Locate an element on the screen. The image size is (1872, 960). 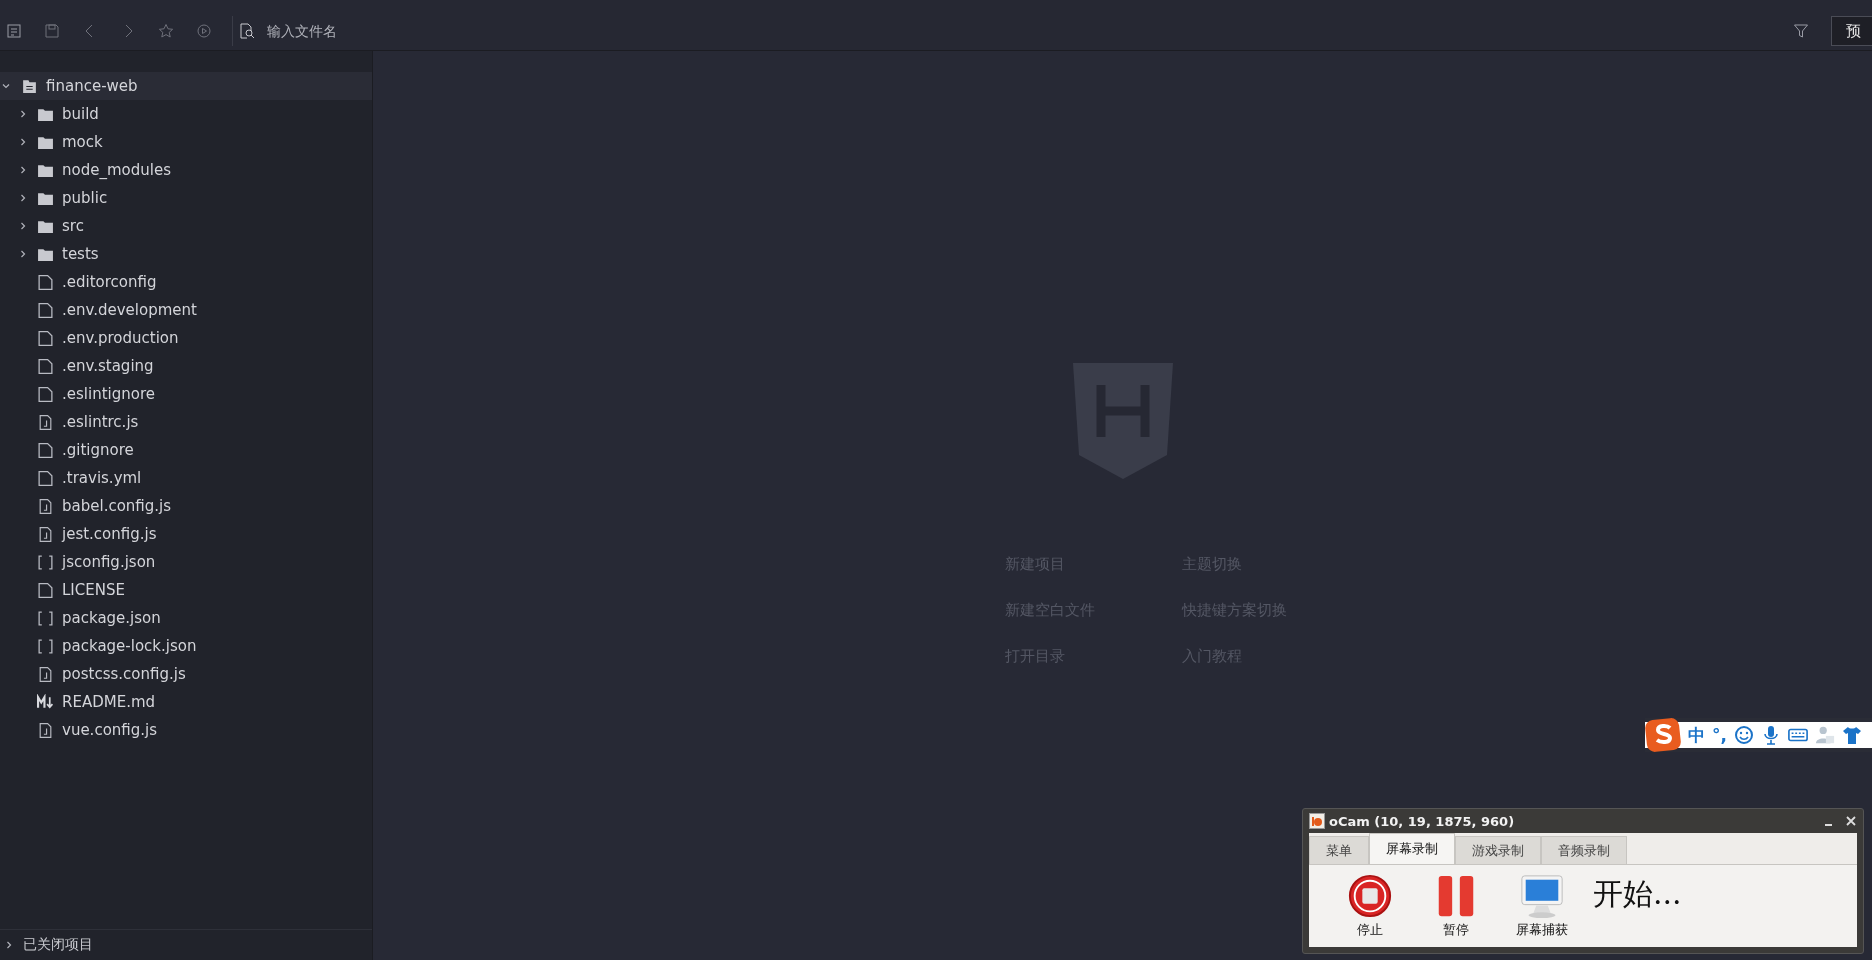
tree-item: tests is located at coordinates (186, 254).